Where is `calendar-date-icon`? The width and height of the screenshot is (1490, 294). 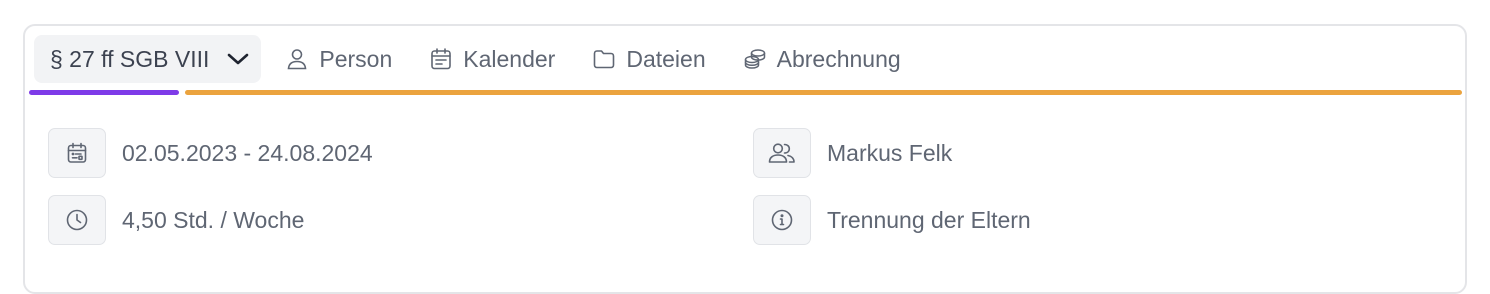
calendar-date-icon is located at coordinates (77, 153).